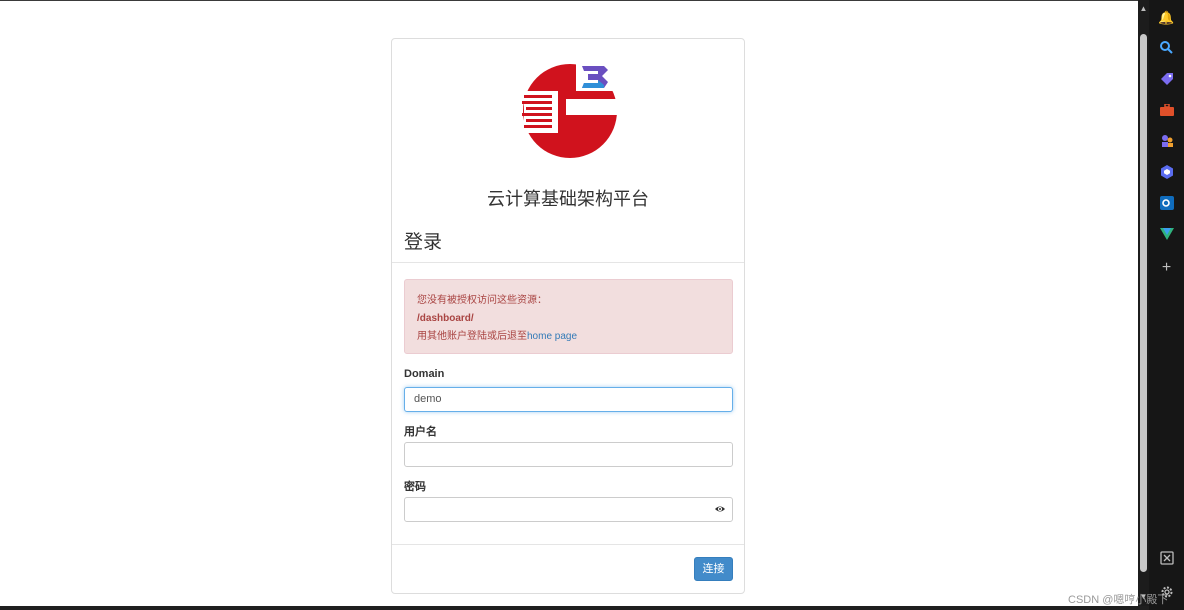 The height and width of the screenshot is (610, 1184). I want to click on bell-icon: 🔔, so click(1166, 17).